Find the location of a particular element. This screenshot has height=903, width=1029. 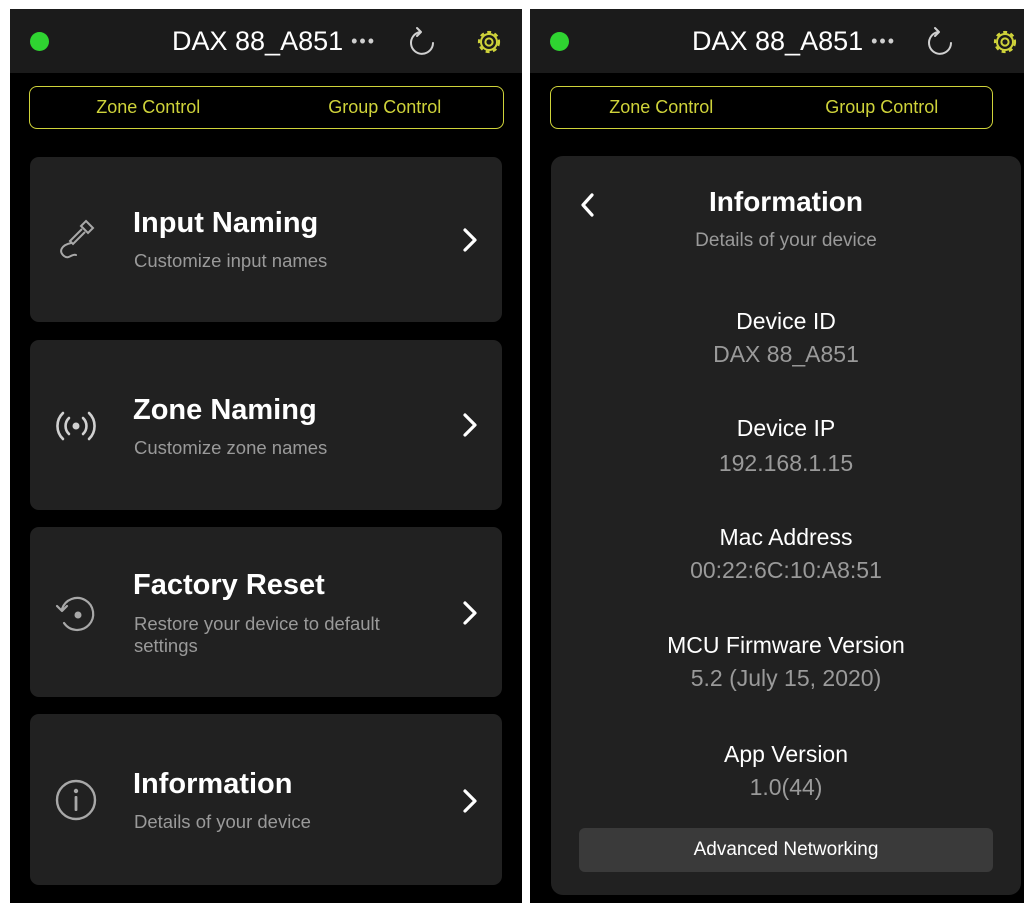

field-label: Device IP is located at coordinates (786, 428).